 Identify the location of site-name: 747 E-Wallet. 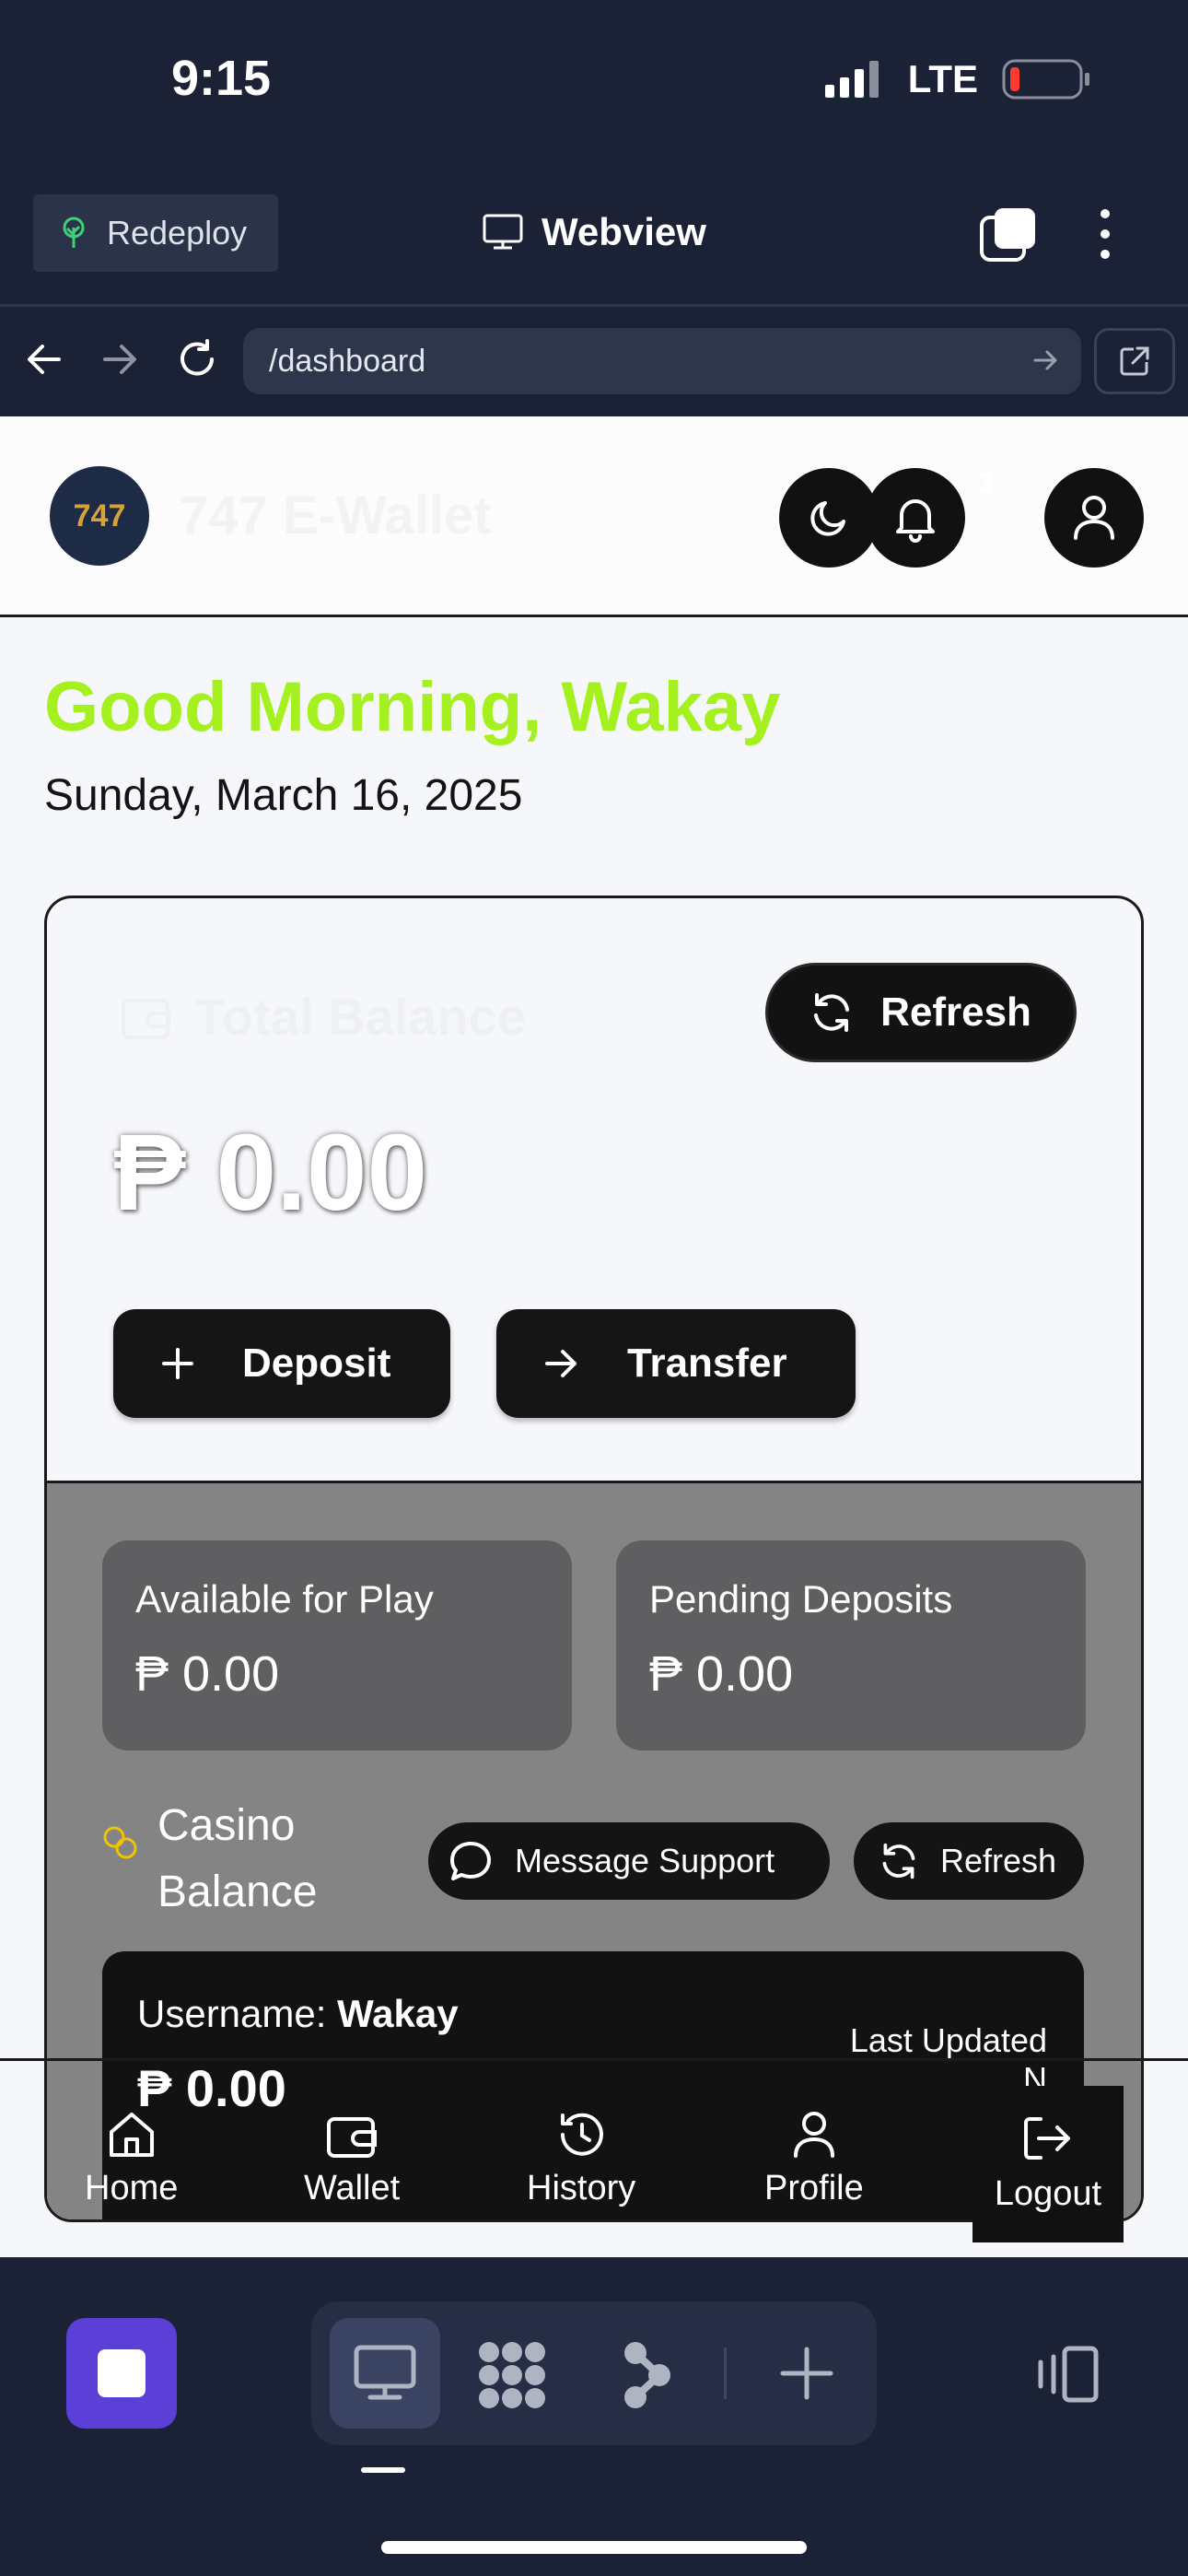
(335, 515).